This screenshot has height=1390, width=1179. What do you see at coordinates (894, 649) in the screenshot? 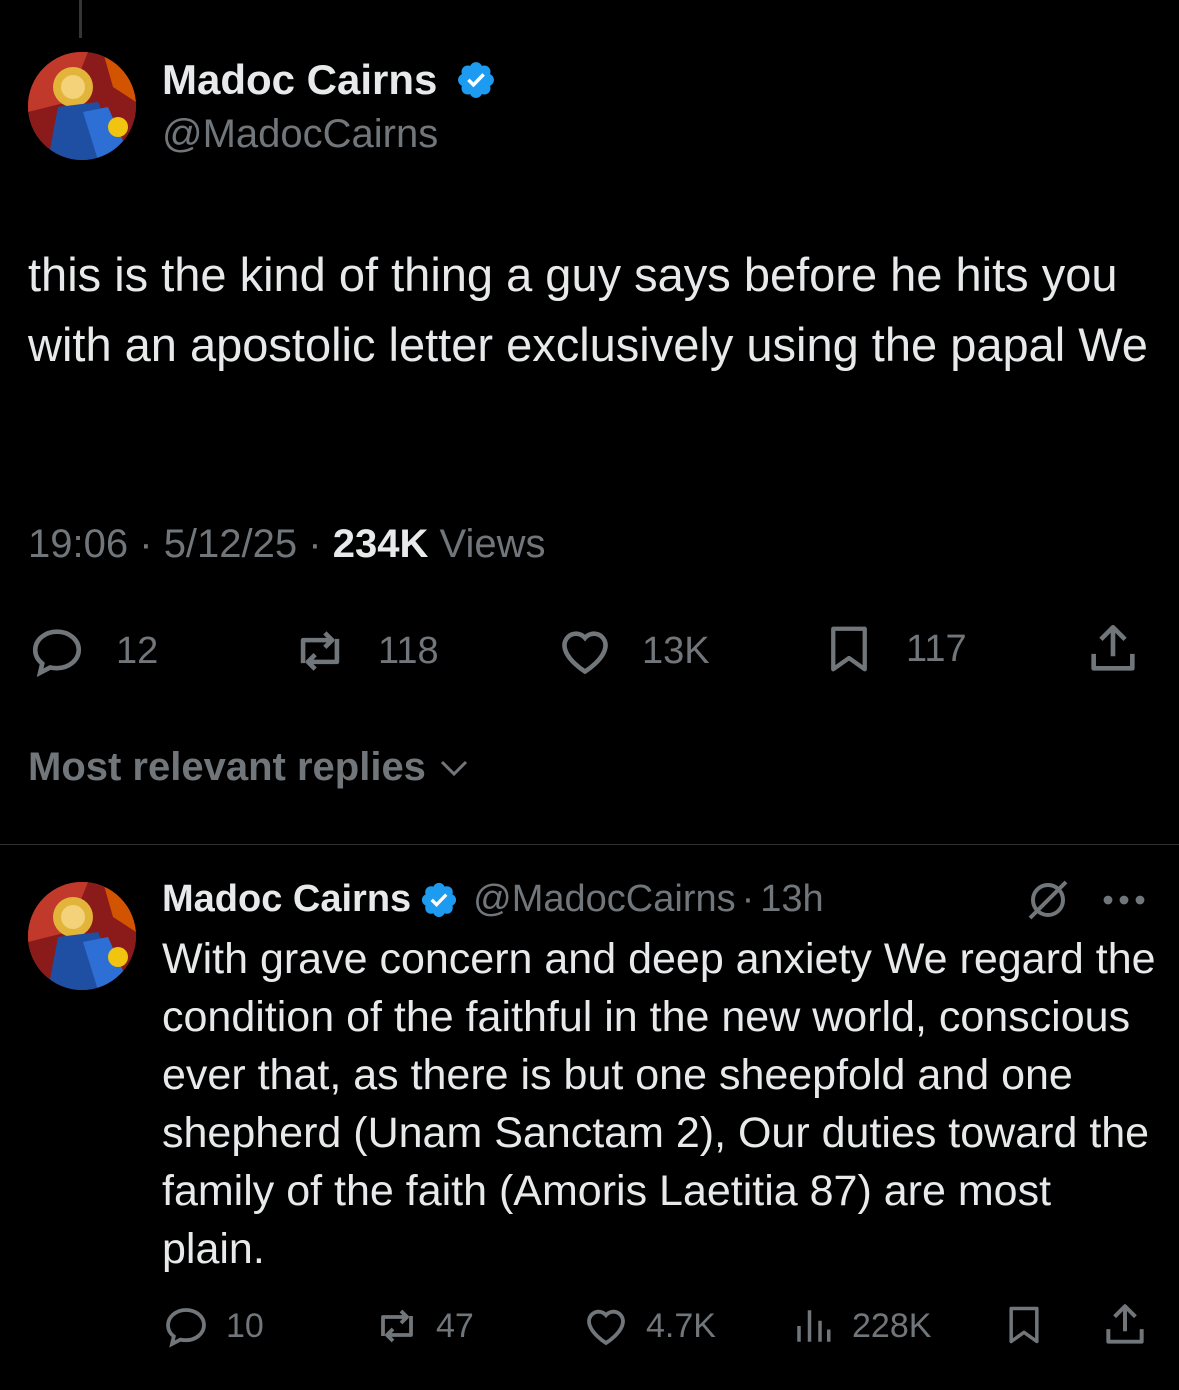
I see `bookmark-button: 117` at bounding box center [894, 649].